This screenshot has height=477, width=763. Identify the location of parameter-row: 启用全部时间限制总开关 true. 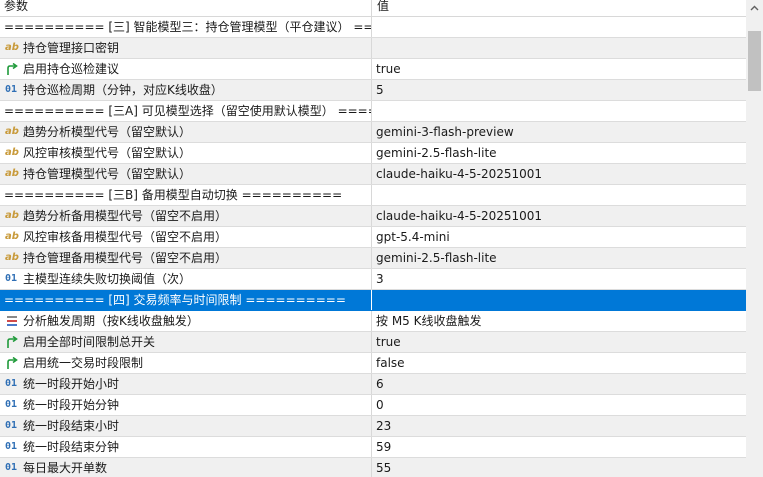
(373, 342).